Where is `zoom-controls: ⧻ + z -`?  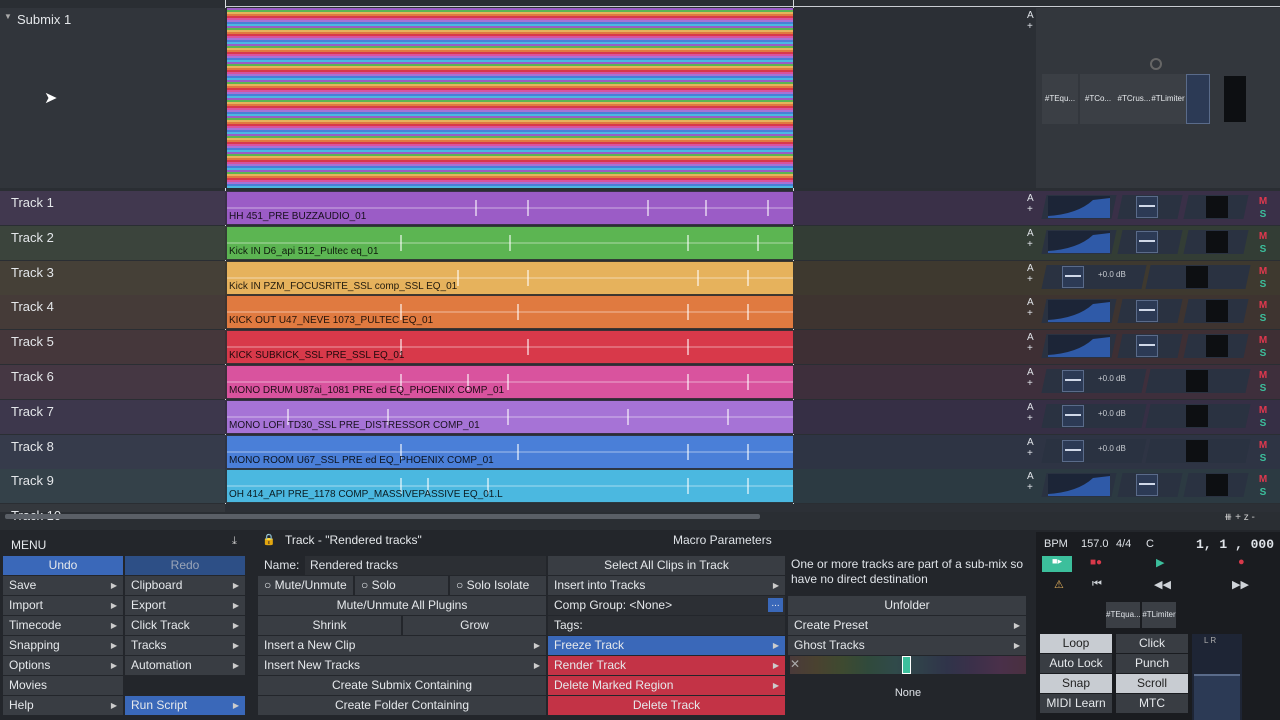
zoom-controls: ⧻ + z - is located at coordinates (1239, 517).